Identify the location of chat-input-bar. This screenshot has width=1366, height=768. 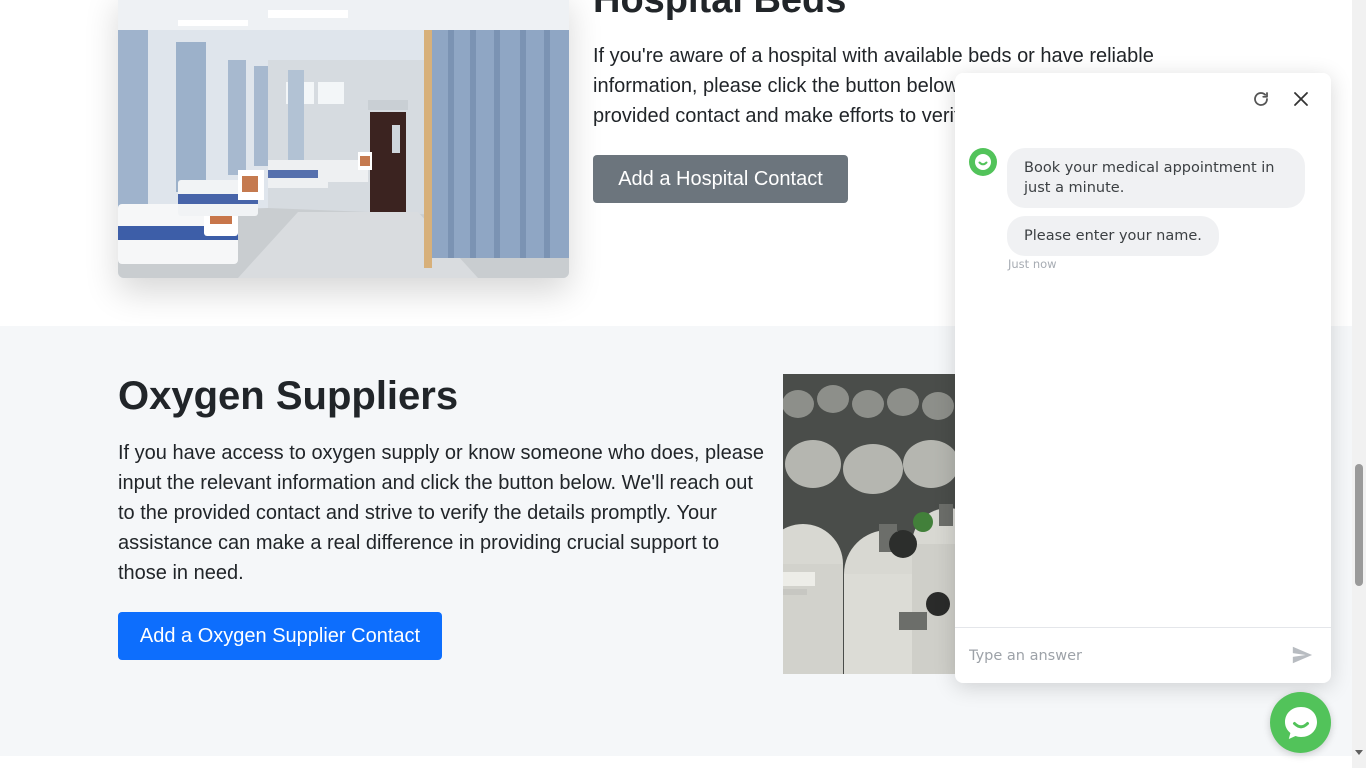
(1143, 655).